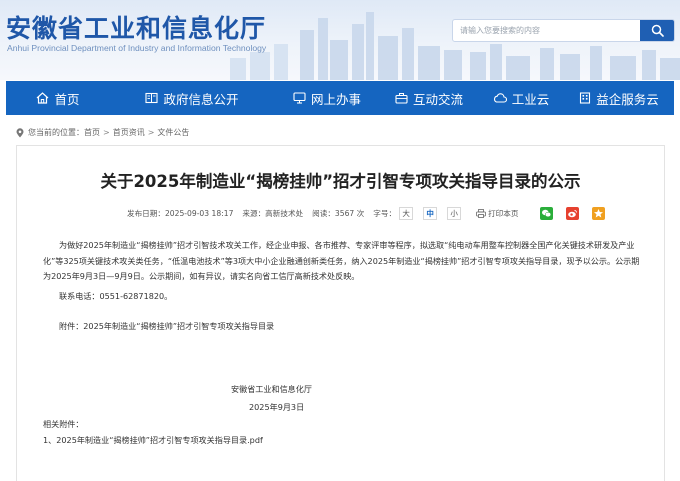  I want to click on nav-item-interaction: 互动交流, so click(429, 98).